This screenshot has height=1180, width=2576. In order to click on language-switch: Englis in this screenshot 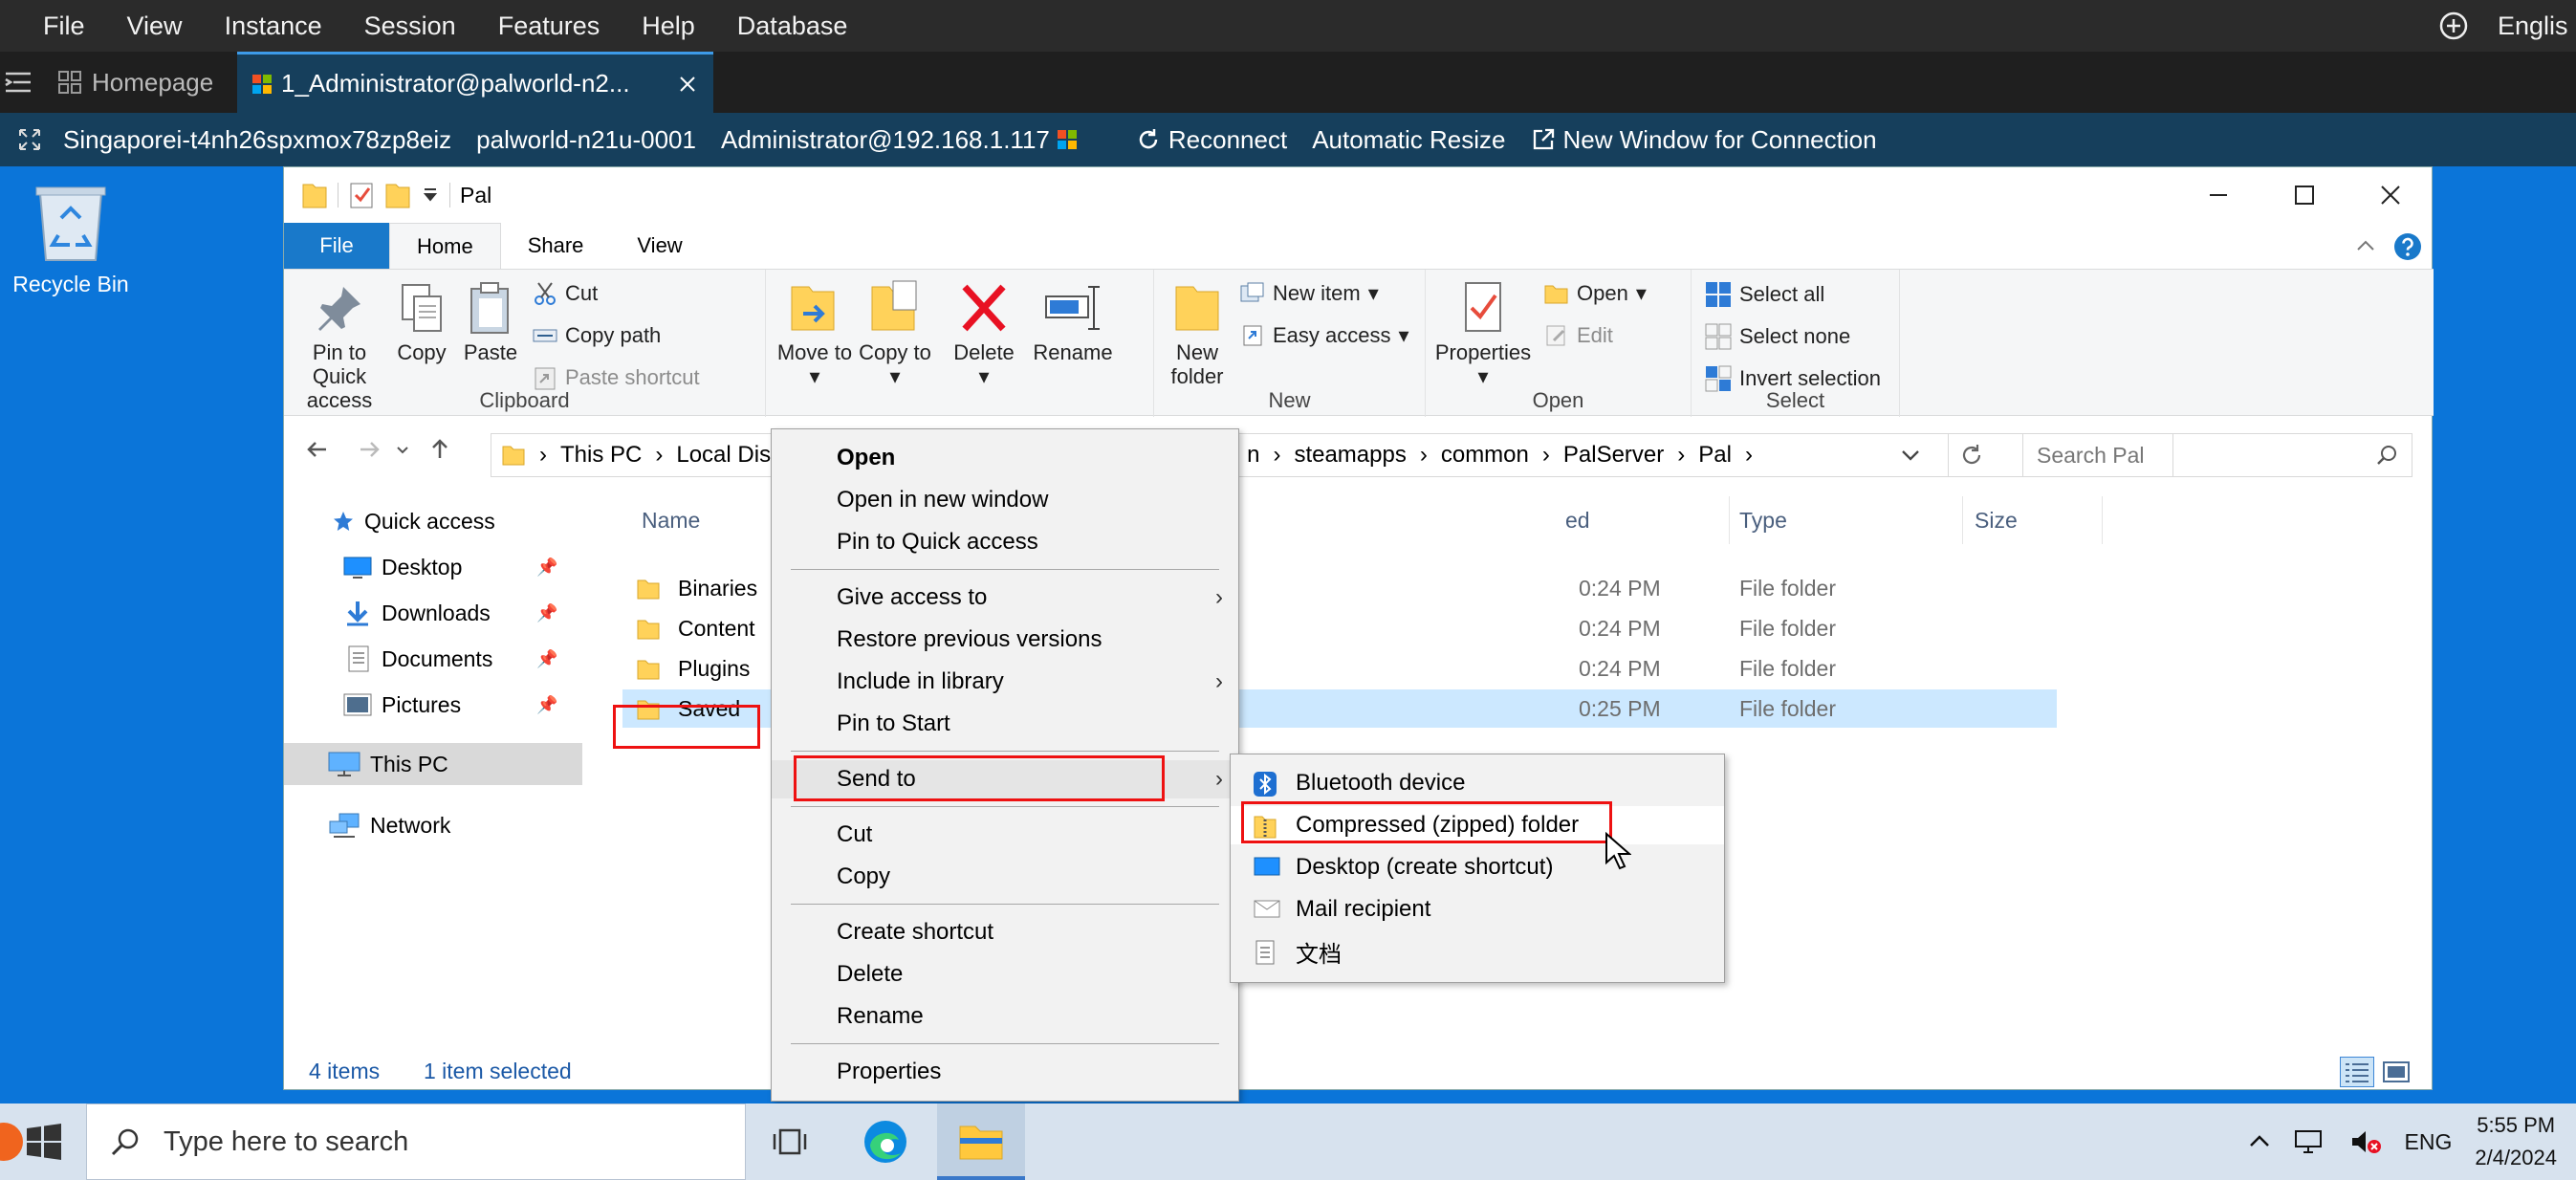, I will do `click(2503, 26)`.